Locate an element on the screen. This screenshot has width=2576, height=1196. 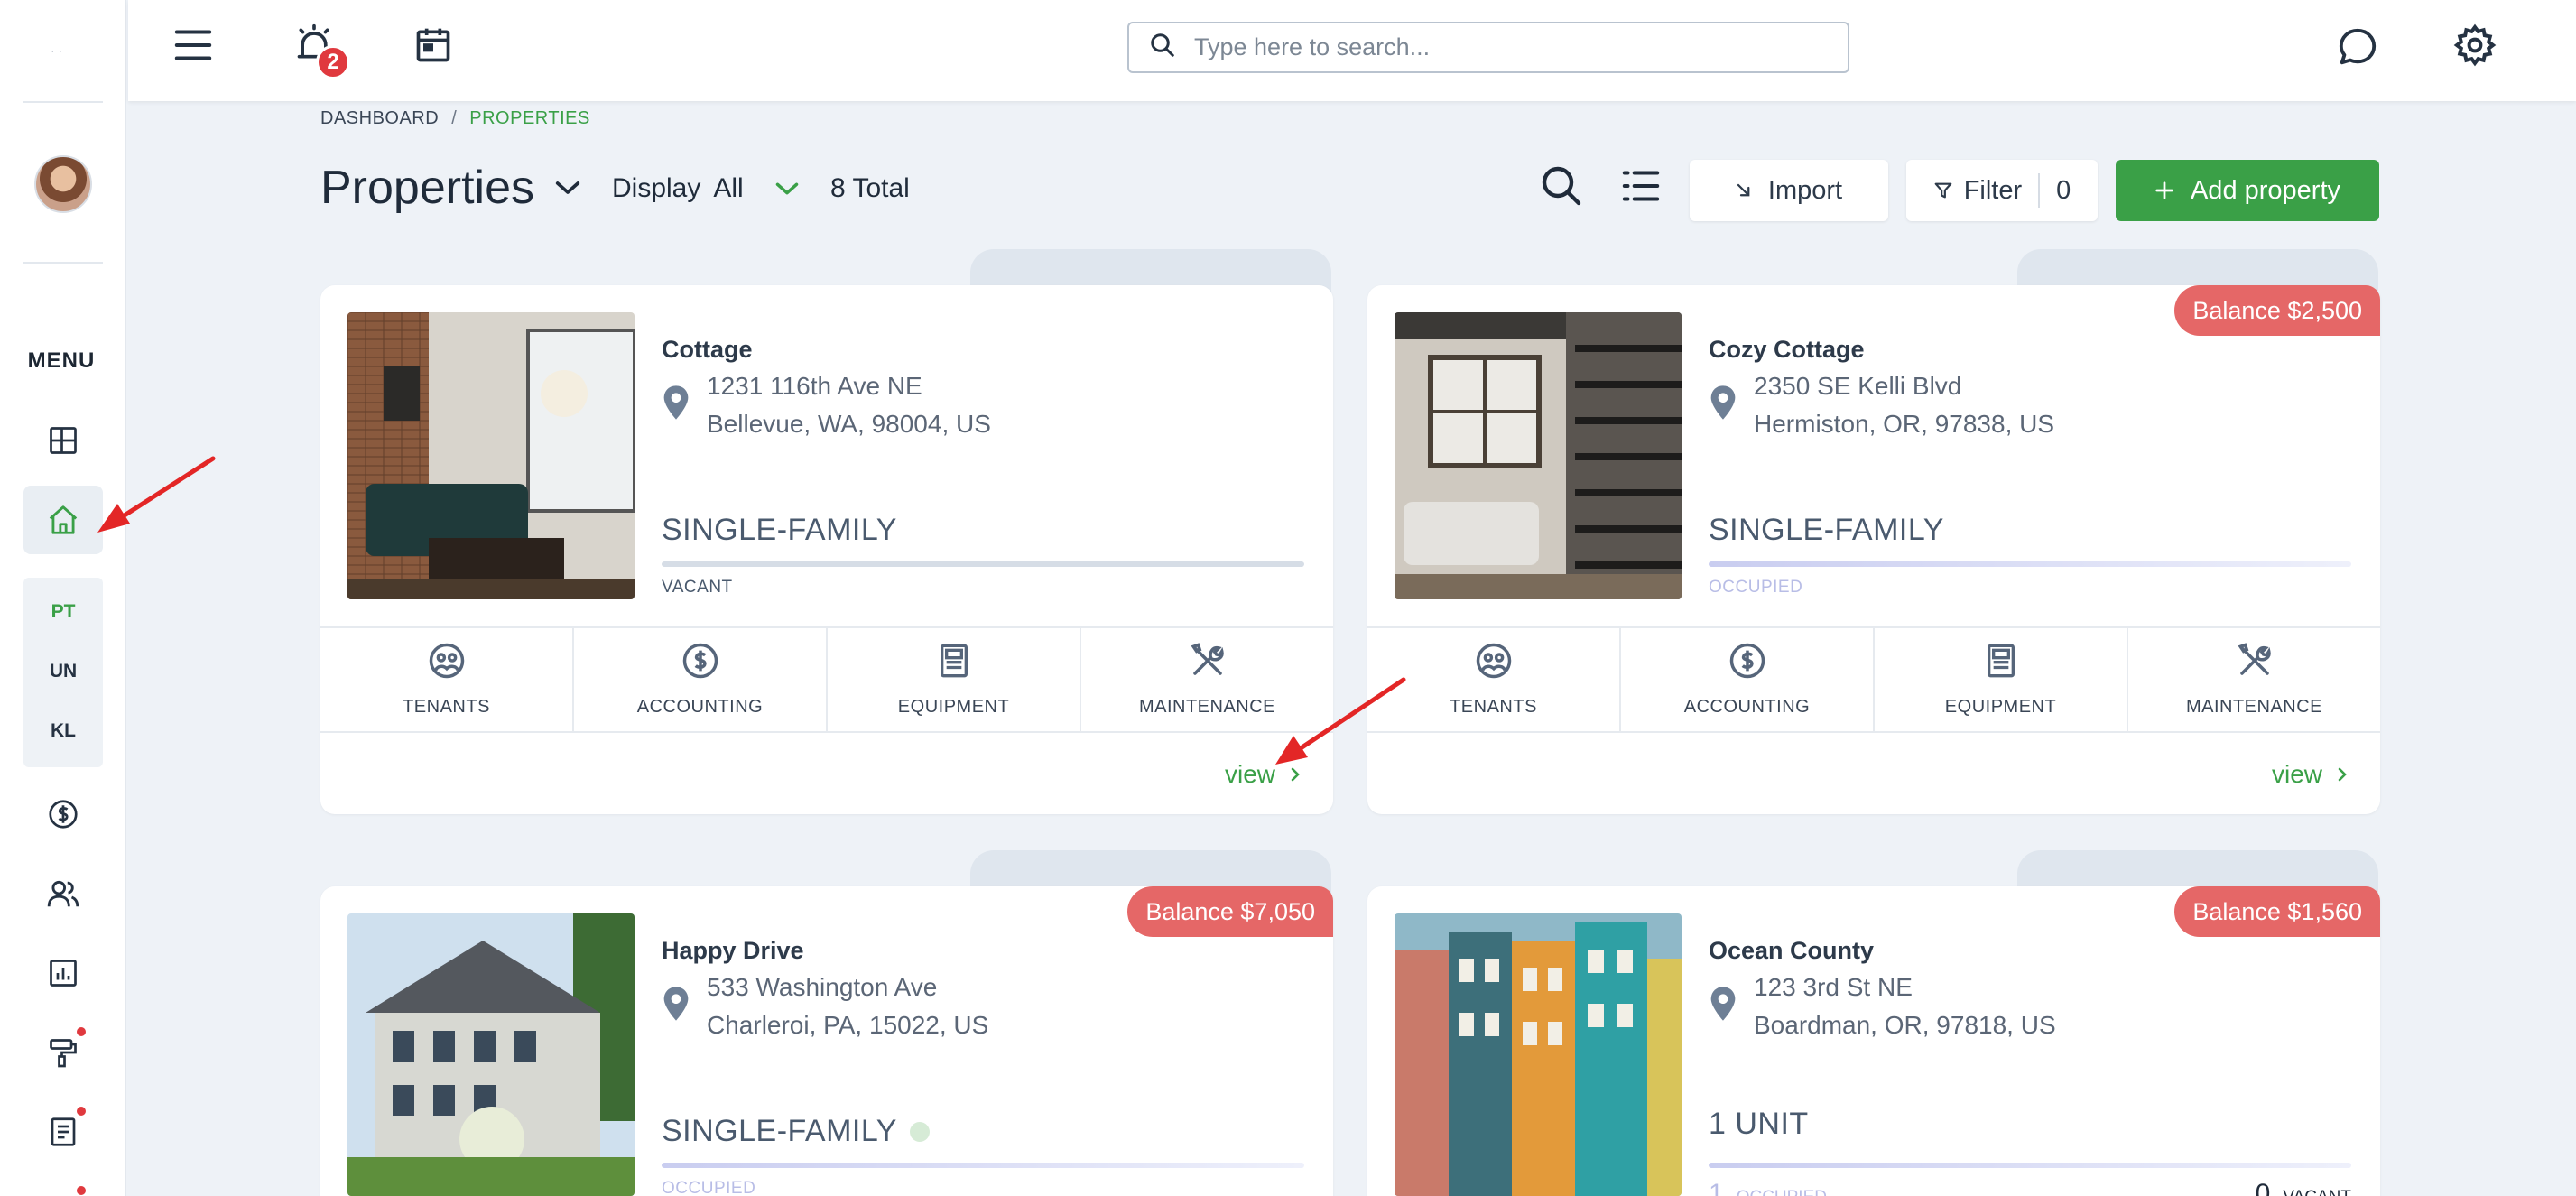
occupancy-status: VACANT is located at coordinates (698, 587).